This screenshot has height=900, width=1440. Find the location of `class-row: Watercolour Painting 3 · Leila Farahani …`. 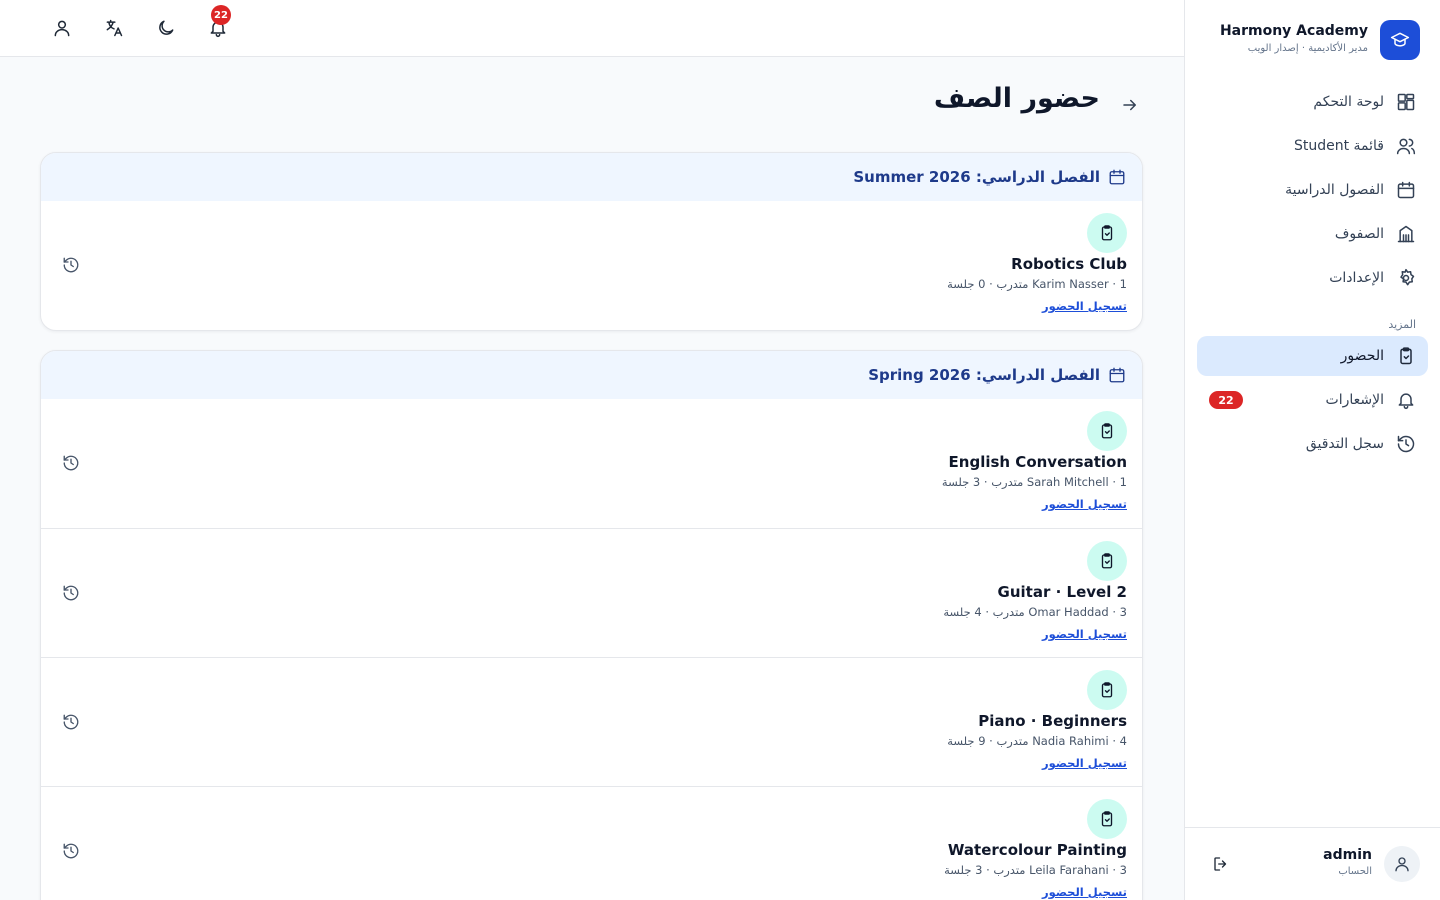

class-row: Watercolour Painting 3 · Leila Farahani … is located at coordinates (591, 843).